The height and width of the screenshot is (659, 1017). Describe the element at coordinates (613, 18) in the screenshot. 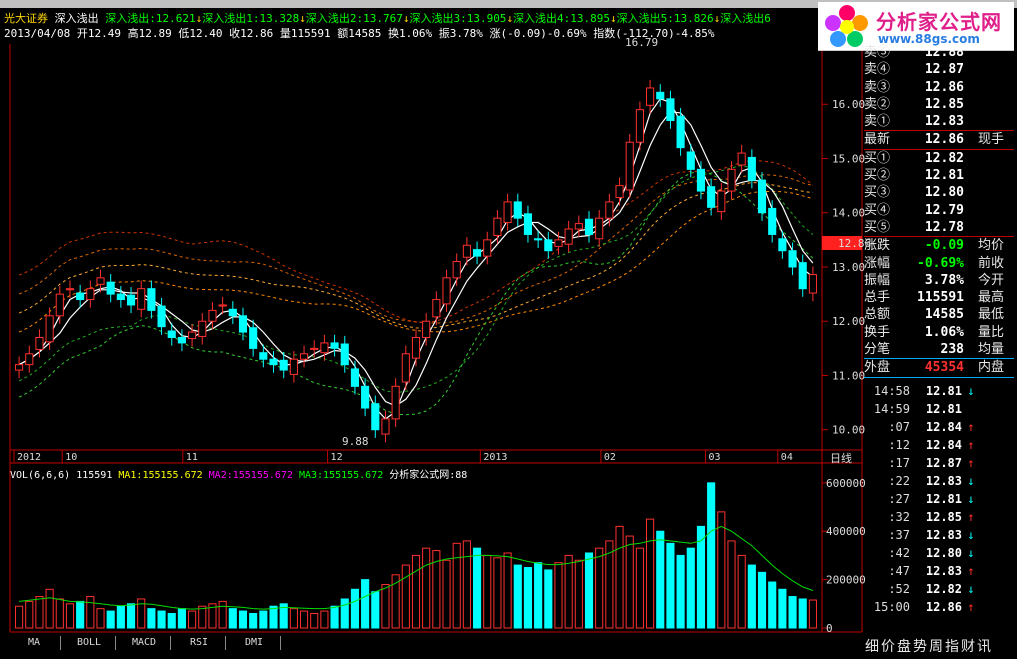

I see `ma-trend-arrow: ↓` at that location.